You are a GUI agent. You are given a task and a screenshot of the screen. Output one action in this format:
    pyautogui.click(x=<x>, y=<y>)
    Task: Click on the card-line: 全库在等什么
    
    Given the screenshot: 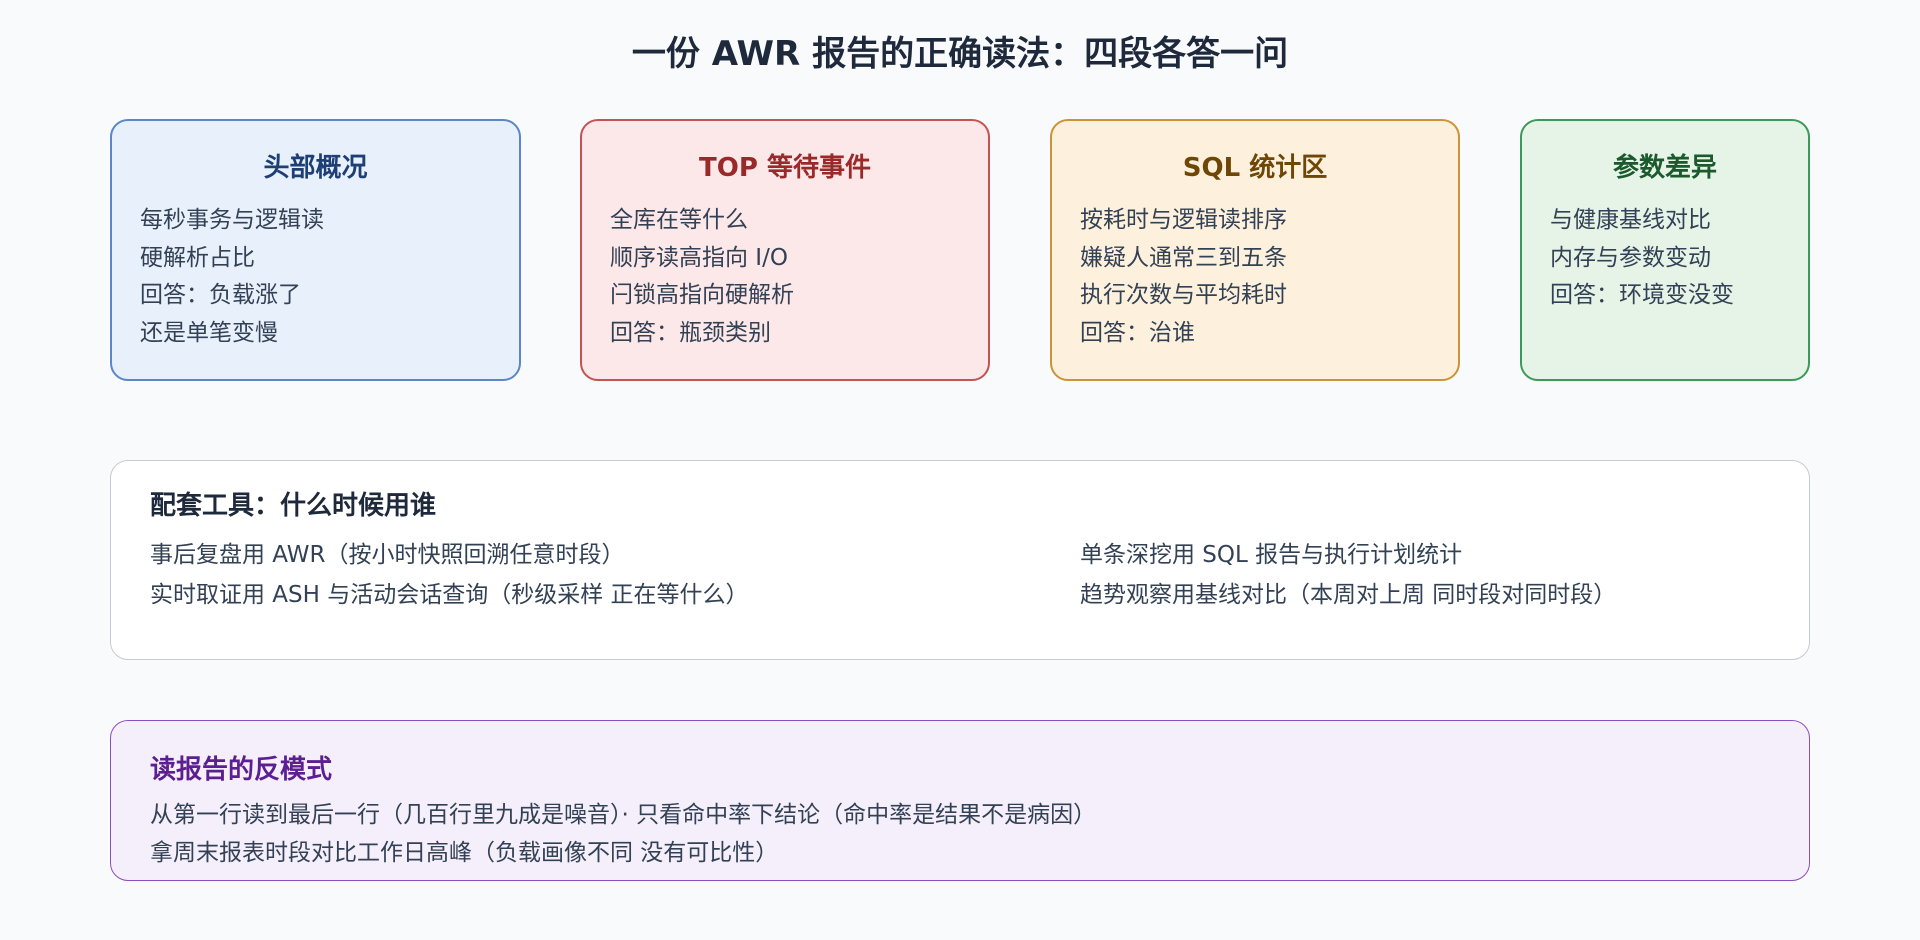 What is the action you would take?
    pyautogui.click(x=679, y=220)
    